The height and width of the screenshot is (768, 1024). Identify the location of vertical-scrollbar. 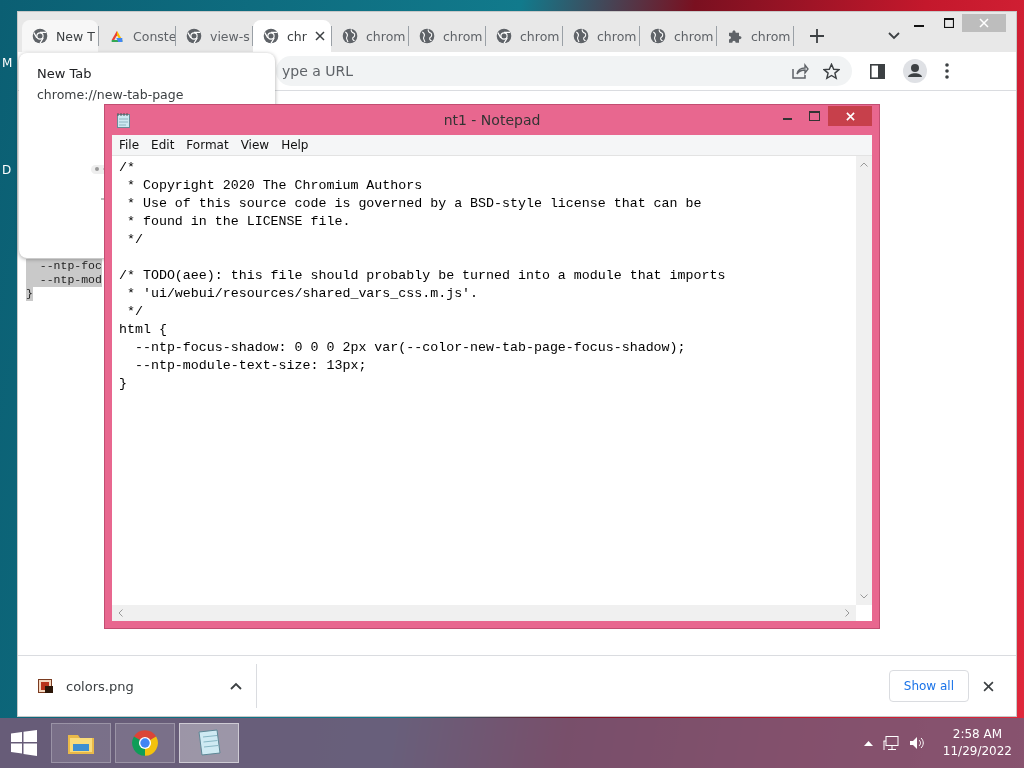
(864, 380).